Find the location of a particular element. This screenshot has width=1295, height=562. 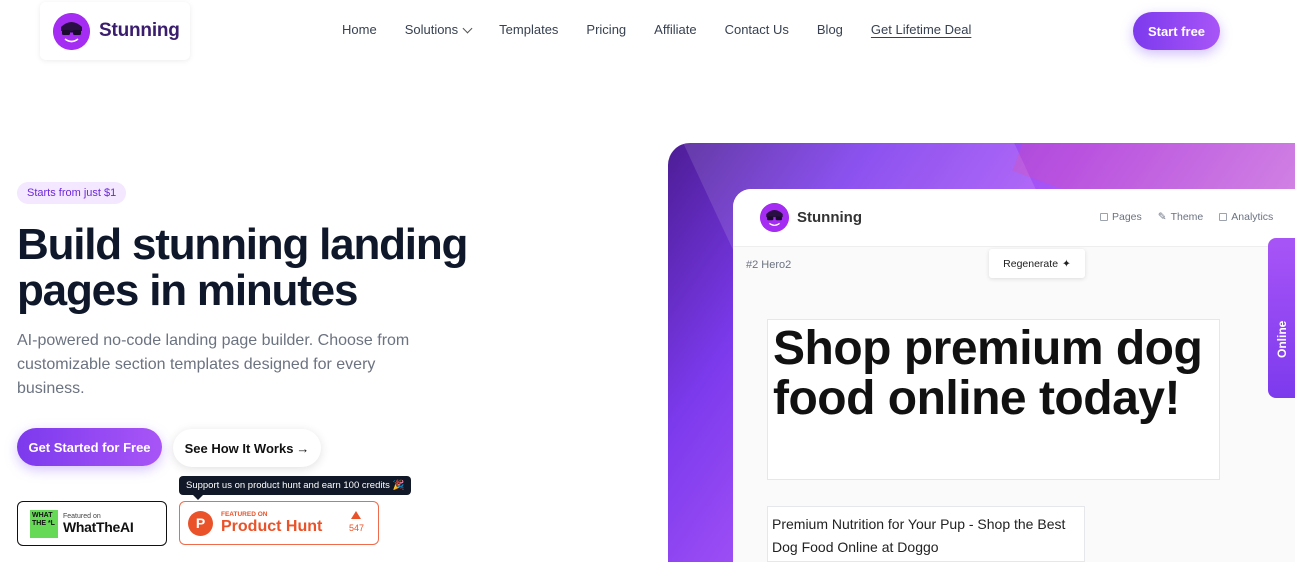

editor-brand-name: Stunning is located at coordinates (829, 217).